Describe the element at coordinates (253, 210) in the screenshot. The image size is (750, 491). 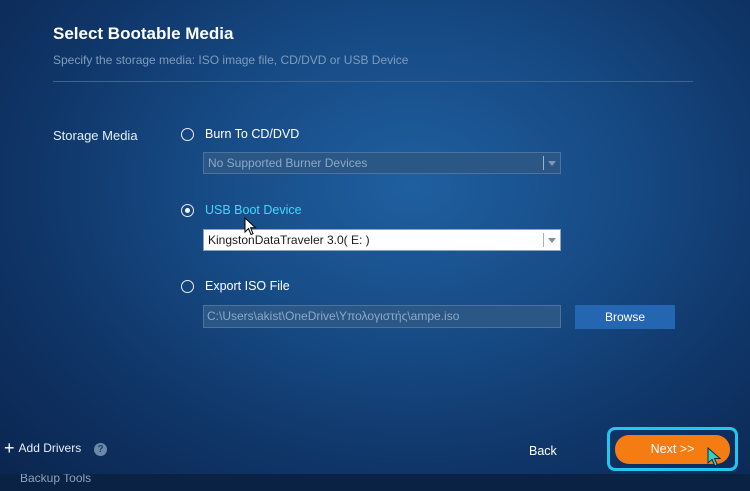
I see `option-label-usb-boot-device: USB Boot Device` at that location.